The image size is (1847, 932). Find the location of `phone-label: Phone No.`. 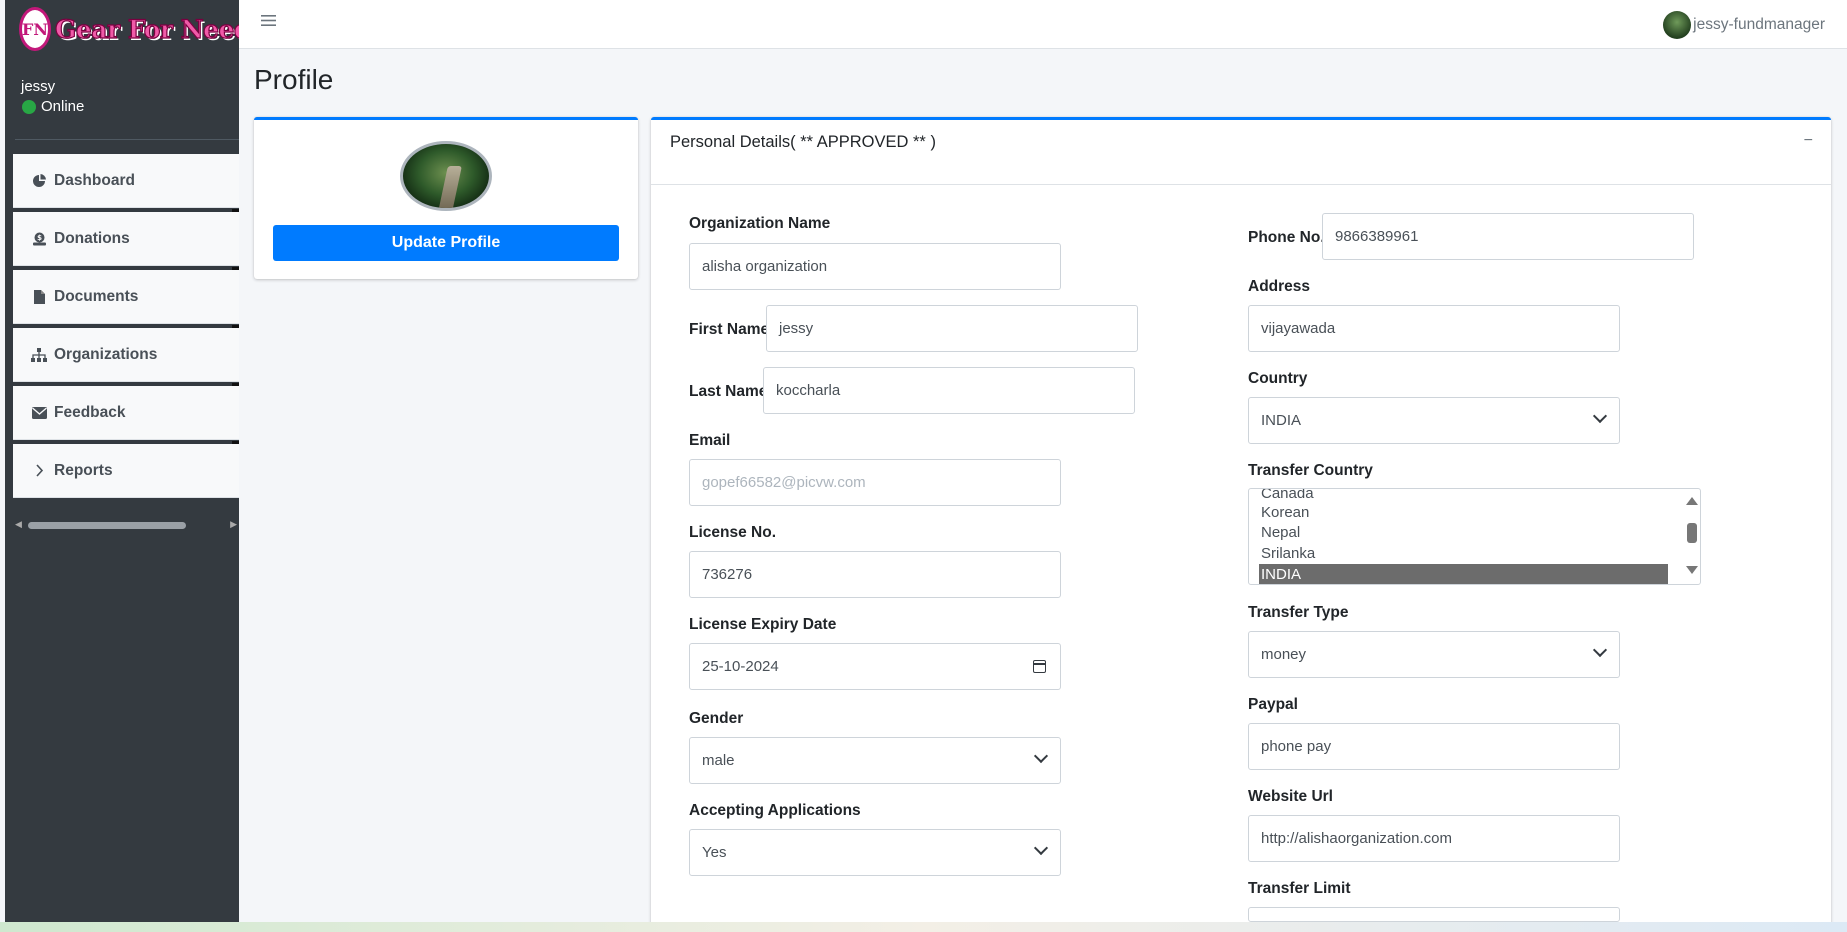

phone-label: Phone No. is located at coordinates (1286, 237).